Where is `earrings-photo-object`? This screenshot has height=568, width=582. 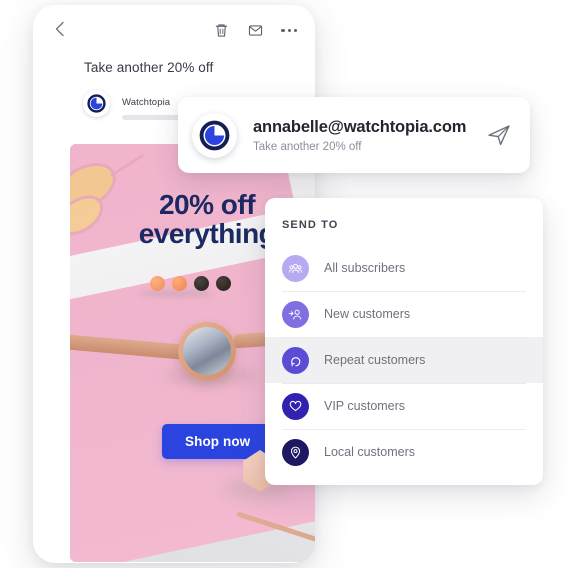 earrings-photo-object is located at coordinates (190, 283).